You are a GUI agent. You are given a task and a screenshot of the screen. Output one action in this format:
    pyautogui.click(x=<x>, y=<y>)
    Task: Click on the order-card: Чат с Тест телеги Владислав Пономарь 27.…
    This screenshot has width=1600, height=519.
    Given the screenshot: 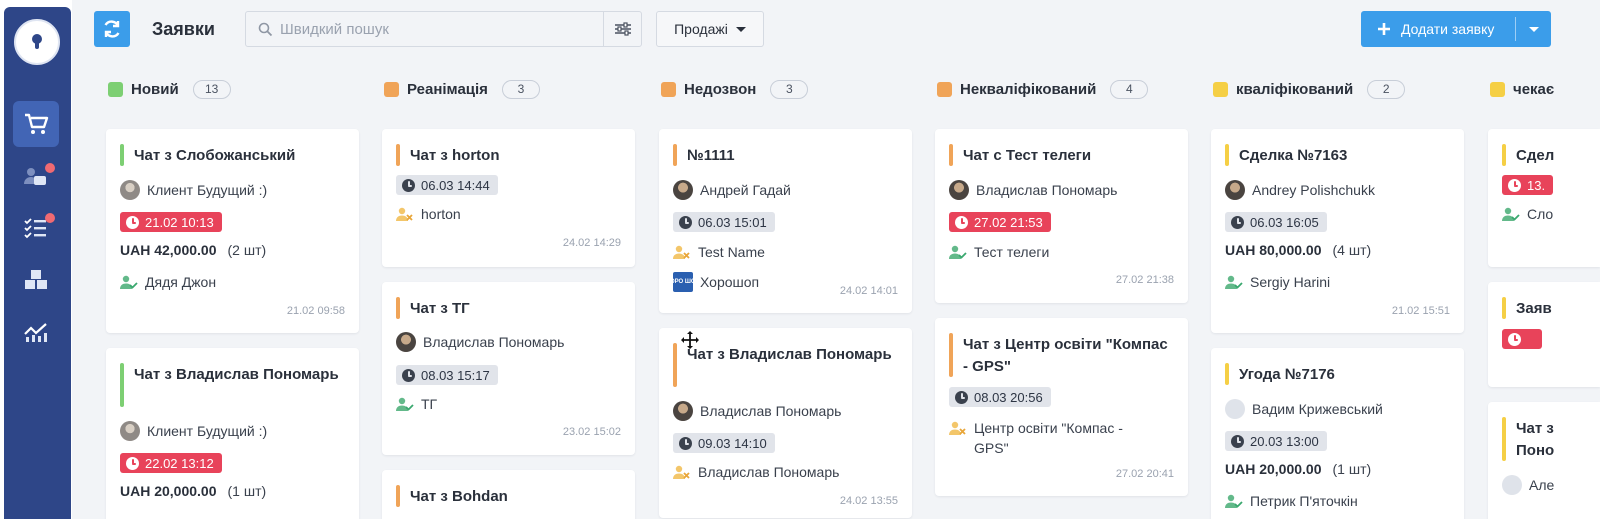 What is the action you would take?
    pyautogui.click(x=1061, y=216)
    